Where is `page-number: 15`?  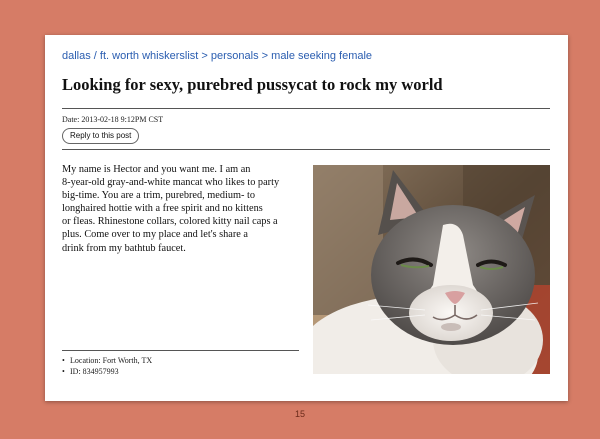
page-number: 15 is located at coordinates (299, 414).